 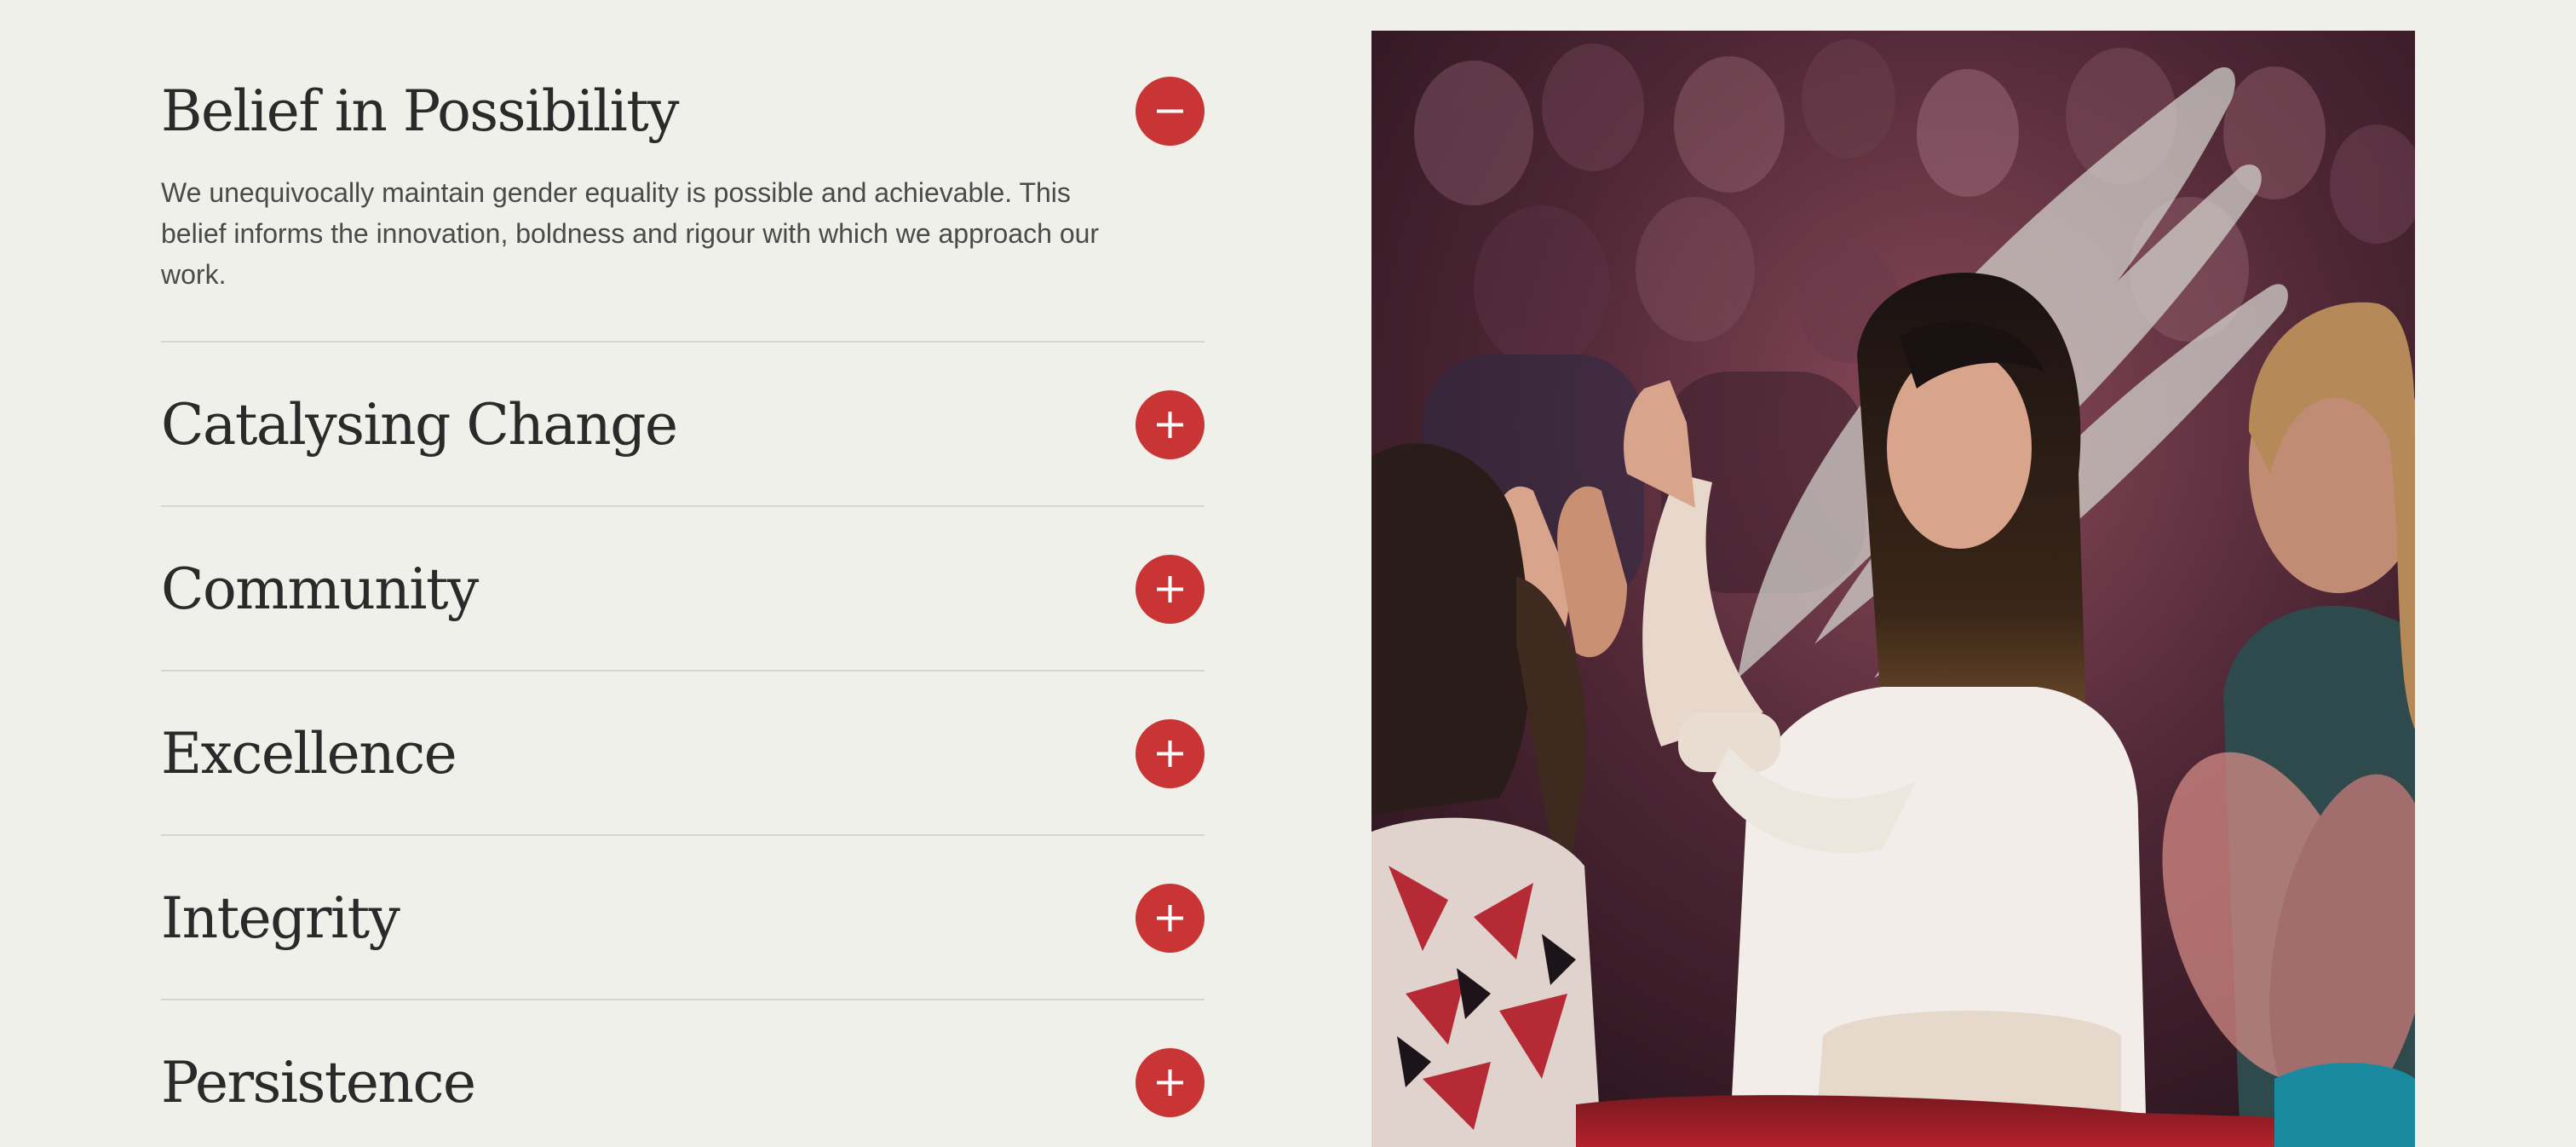 I want to click on accordion-item-excellence: Excellence, so click(x=683, y=753).